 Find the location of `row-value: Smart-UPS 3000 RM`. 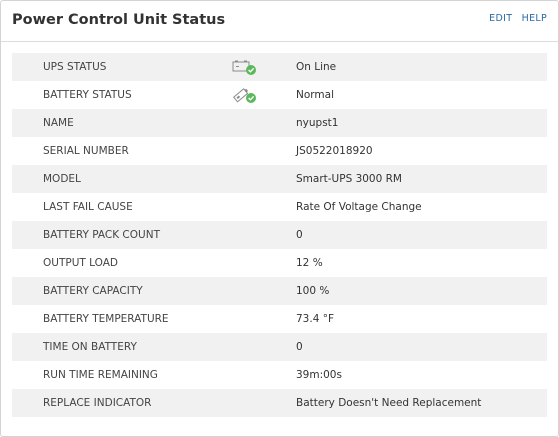

row-value: Smart-UPS 3000 RM is located at coordinates (349, 179).